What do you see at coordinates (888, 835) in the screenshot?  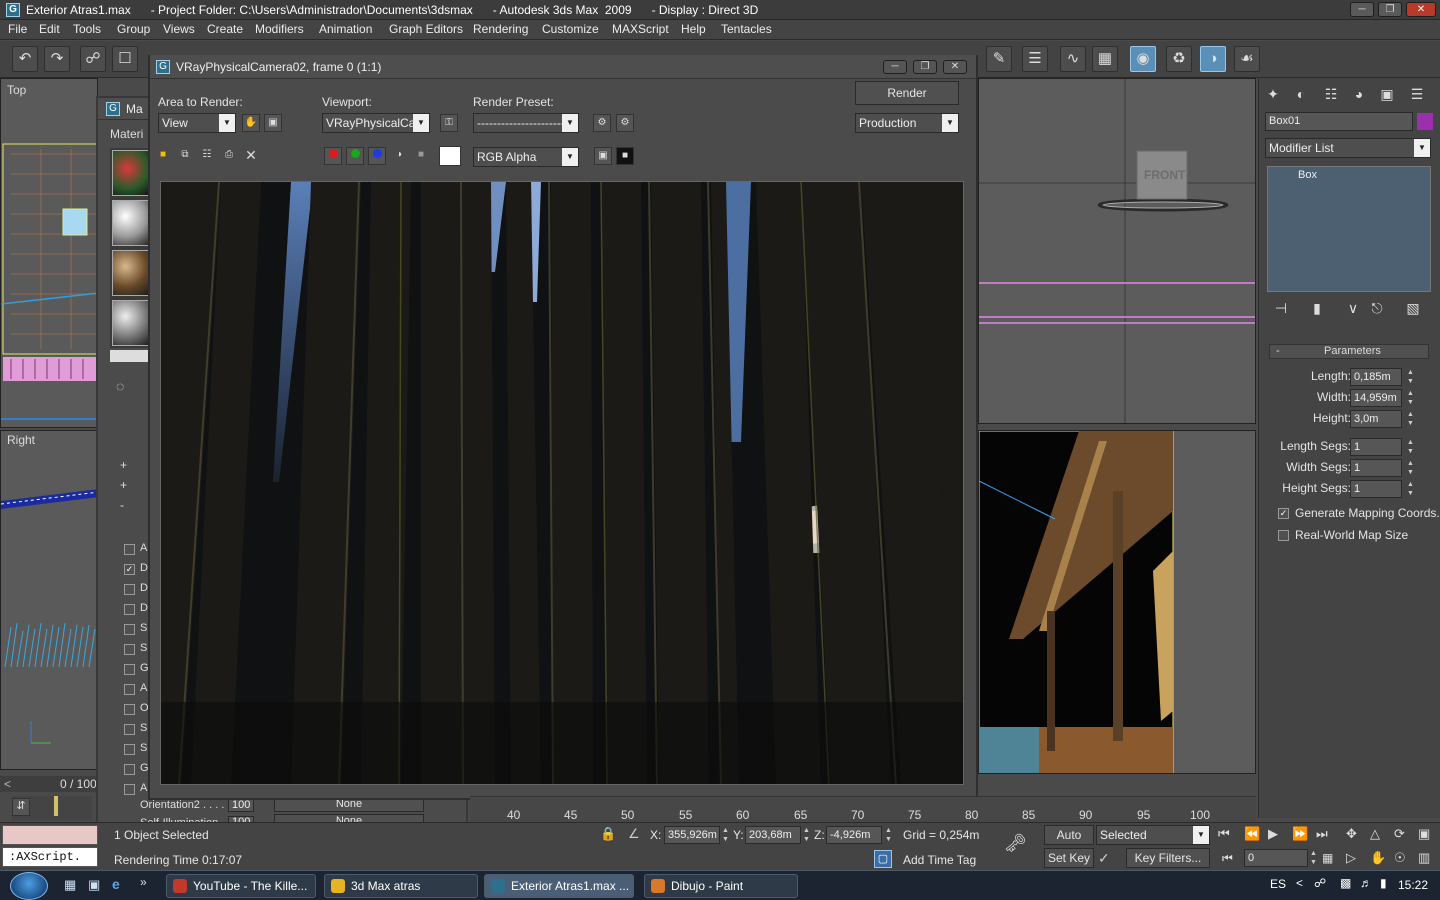 I see `z-spinner: ▲ ▼` at bounding box center [888, 835].